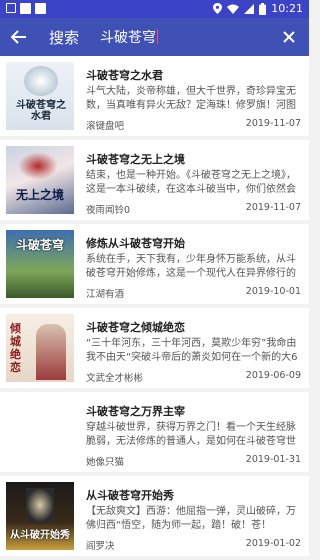 The width and height of the screenshot is (320, 560). I want to click on book-cover: 从斗破开始秀, so click(40, 516).